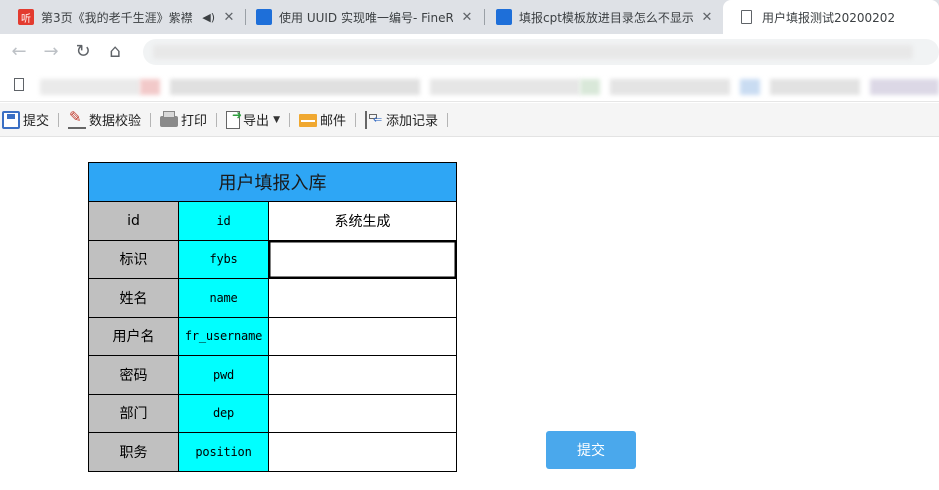 This screenshot has width=939, height=490. Describe the element at coordinates (133, 413) in the screenshot. I see `row-label: 部门` at that location.